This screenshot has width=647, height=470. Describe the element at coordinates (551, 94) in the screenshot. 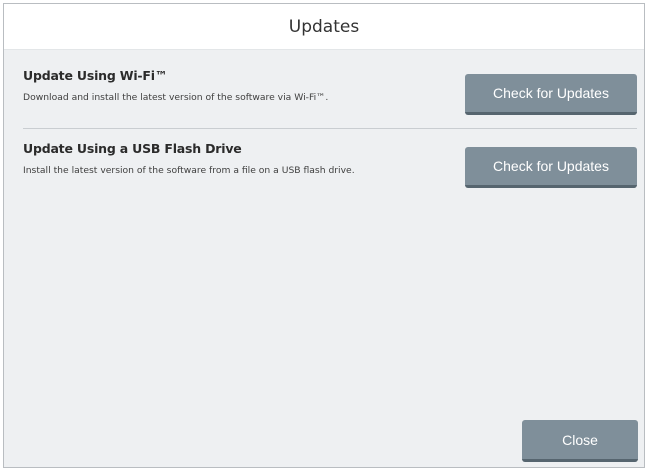

I see `wifi-check-for-updates-button: Check for Updates` at that location.